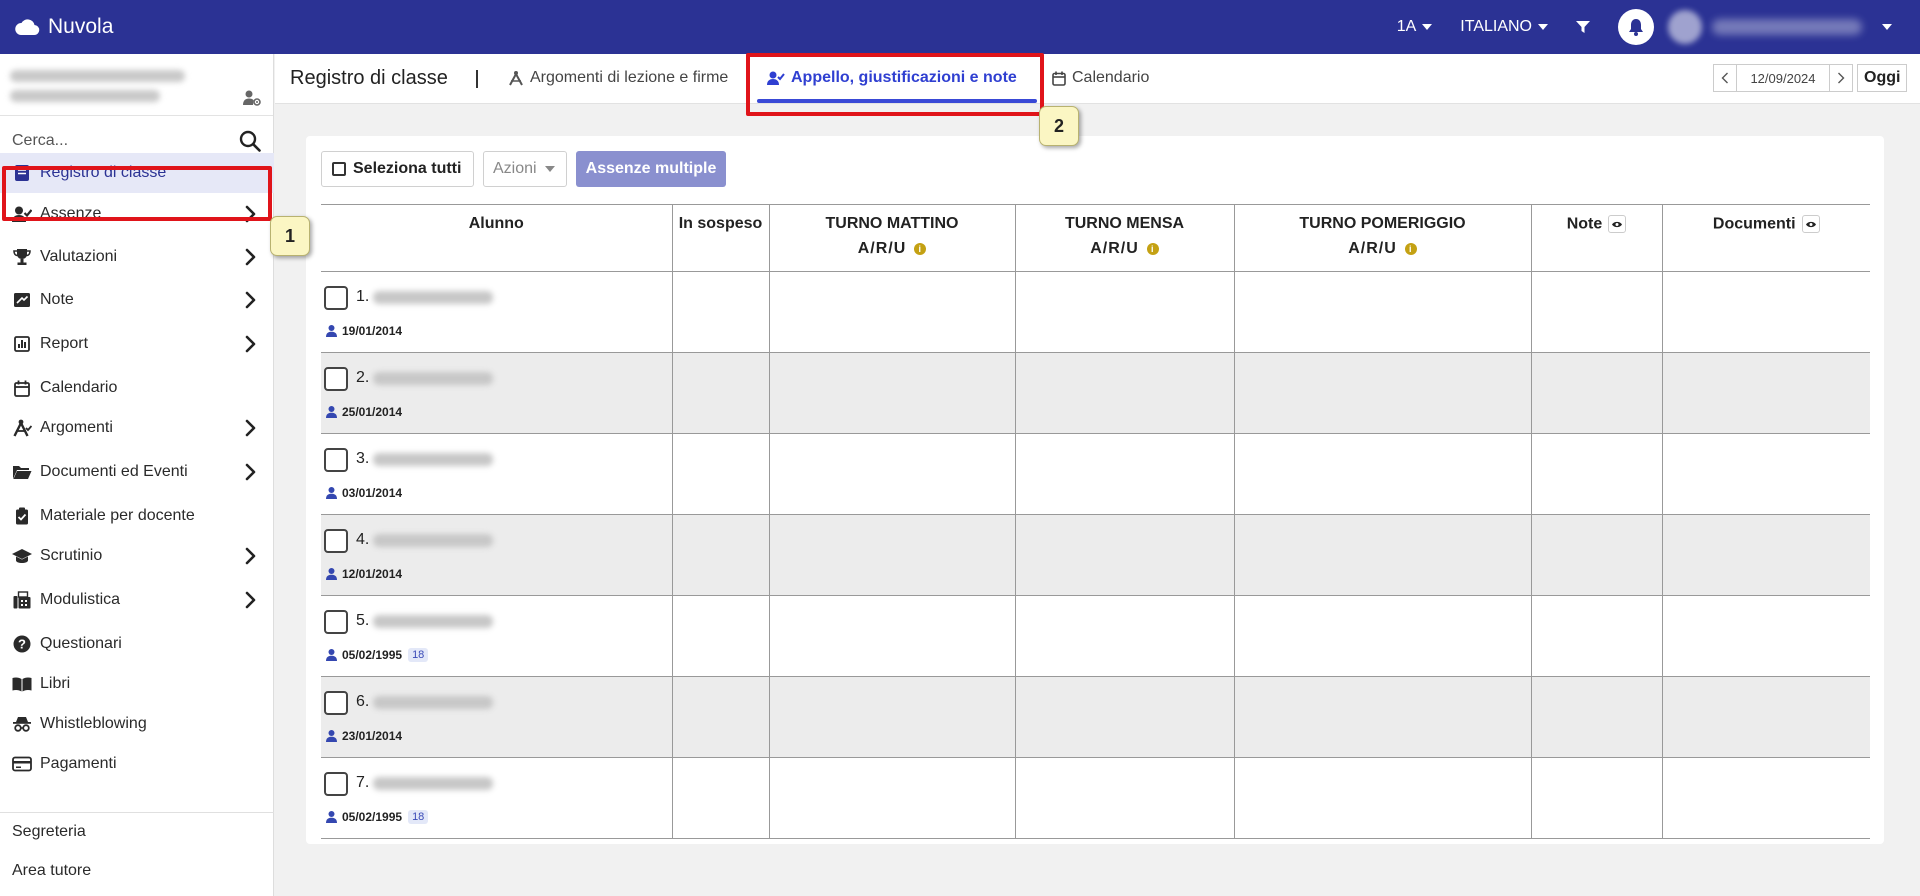 The image size is (1920, 896). Describe the element at coordinates (525, 169) in the screenshot. I see `actions-dropdown: Azioni` at that location.